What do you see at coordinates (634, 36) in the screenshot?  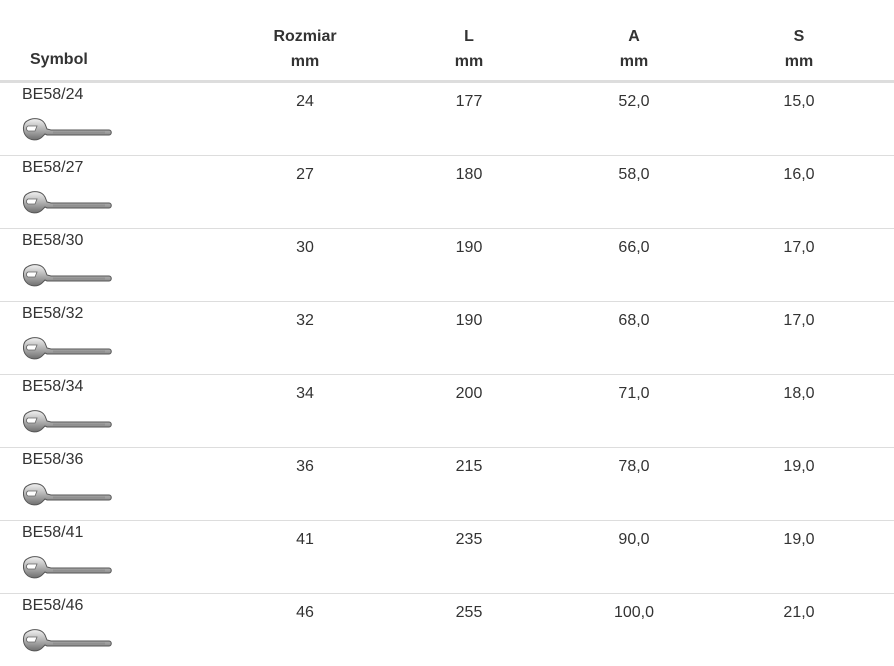 I see `header-a-label: A` at bounding box center [634, 36].